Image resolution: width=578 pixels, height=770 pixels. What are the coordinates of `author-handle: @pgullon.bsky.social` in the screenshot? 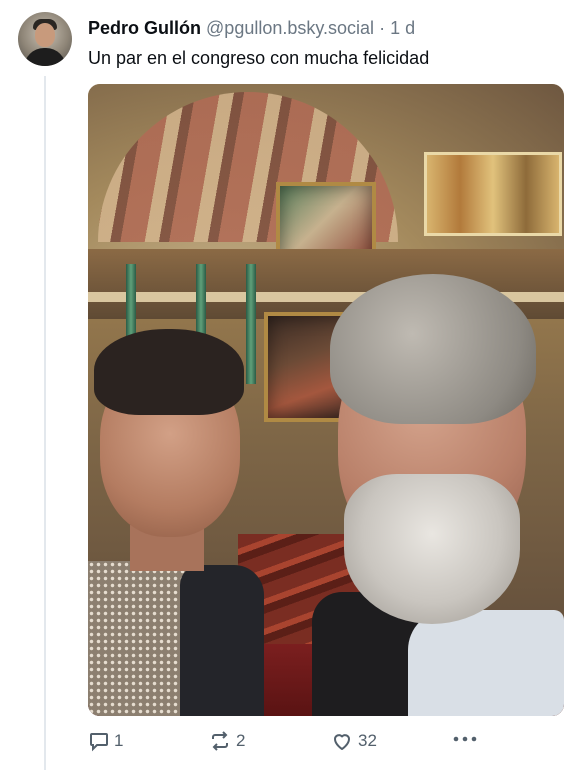 It's located at (290, 28).